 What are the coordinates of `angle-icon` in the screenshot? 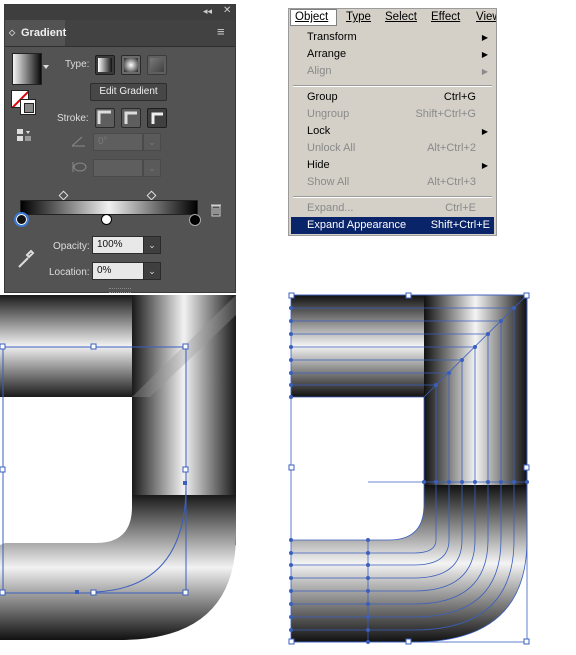 It's located at (79, 142).